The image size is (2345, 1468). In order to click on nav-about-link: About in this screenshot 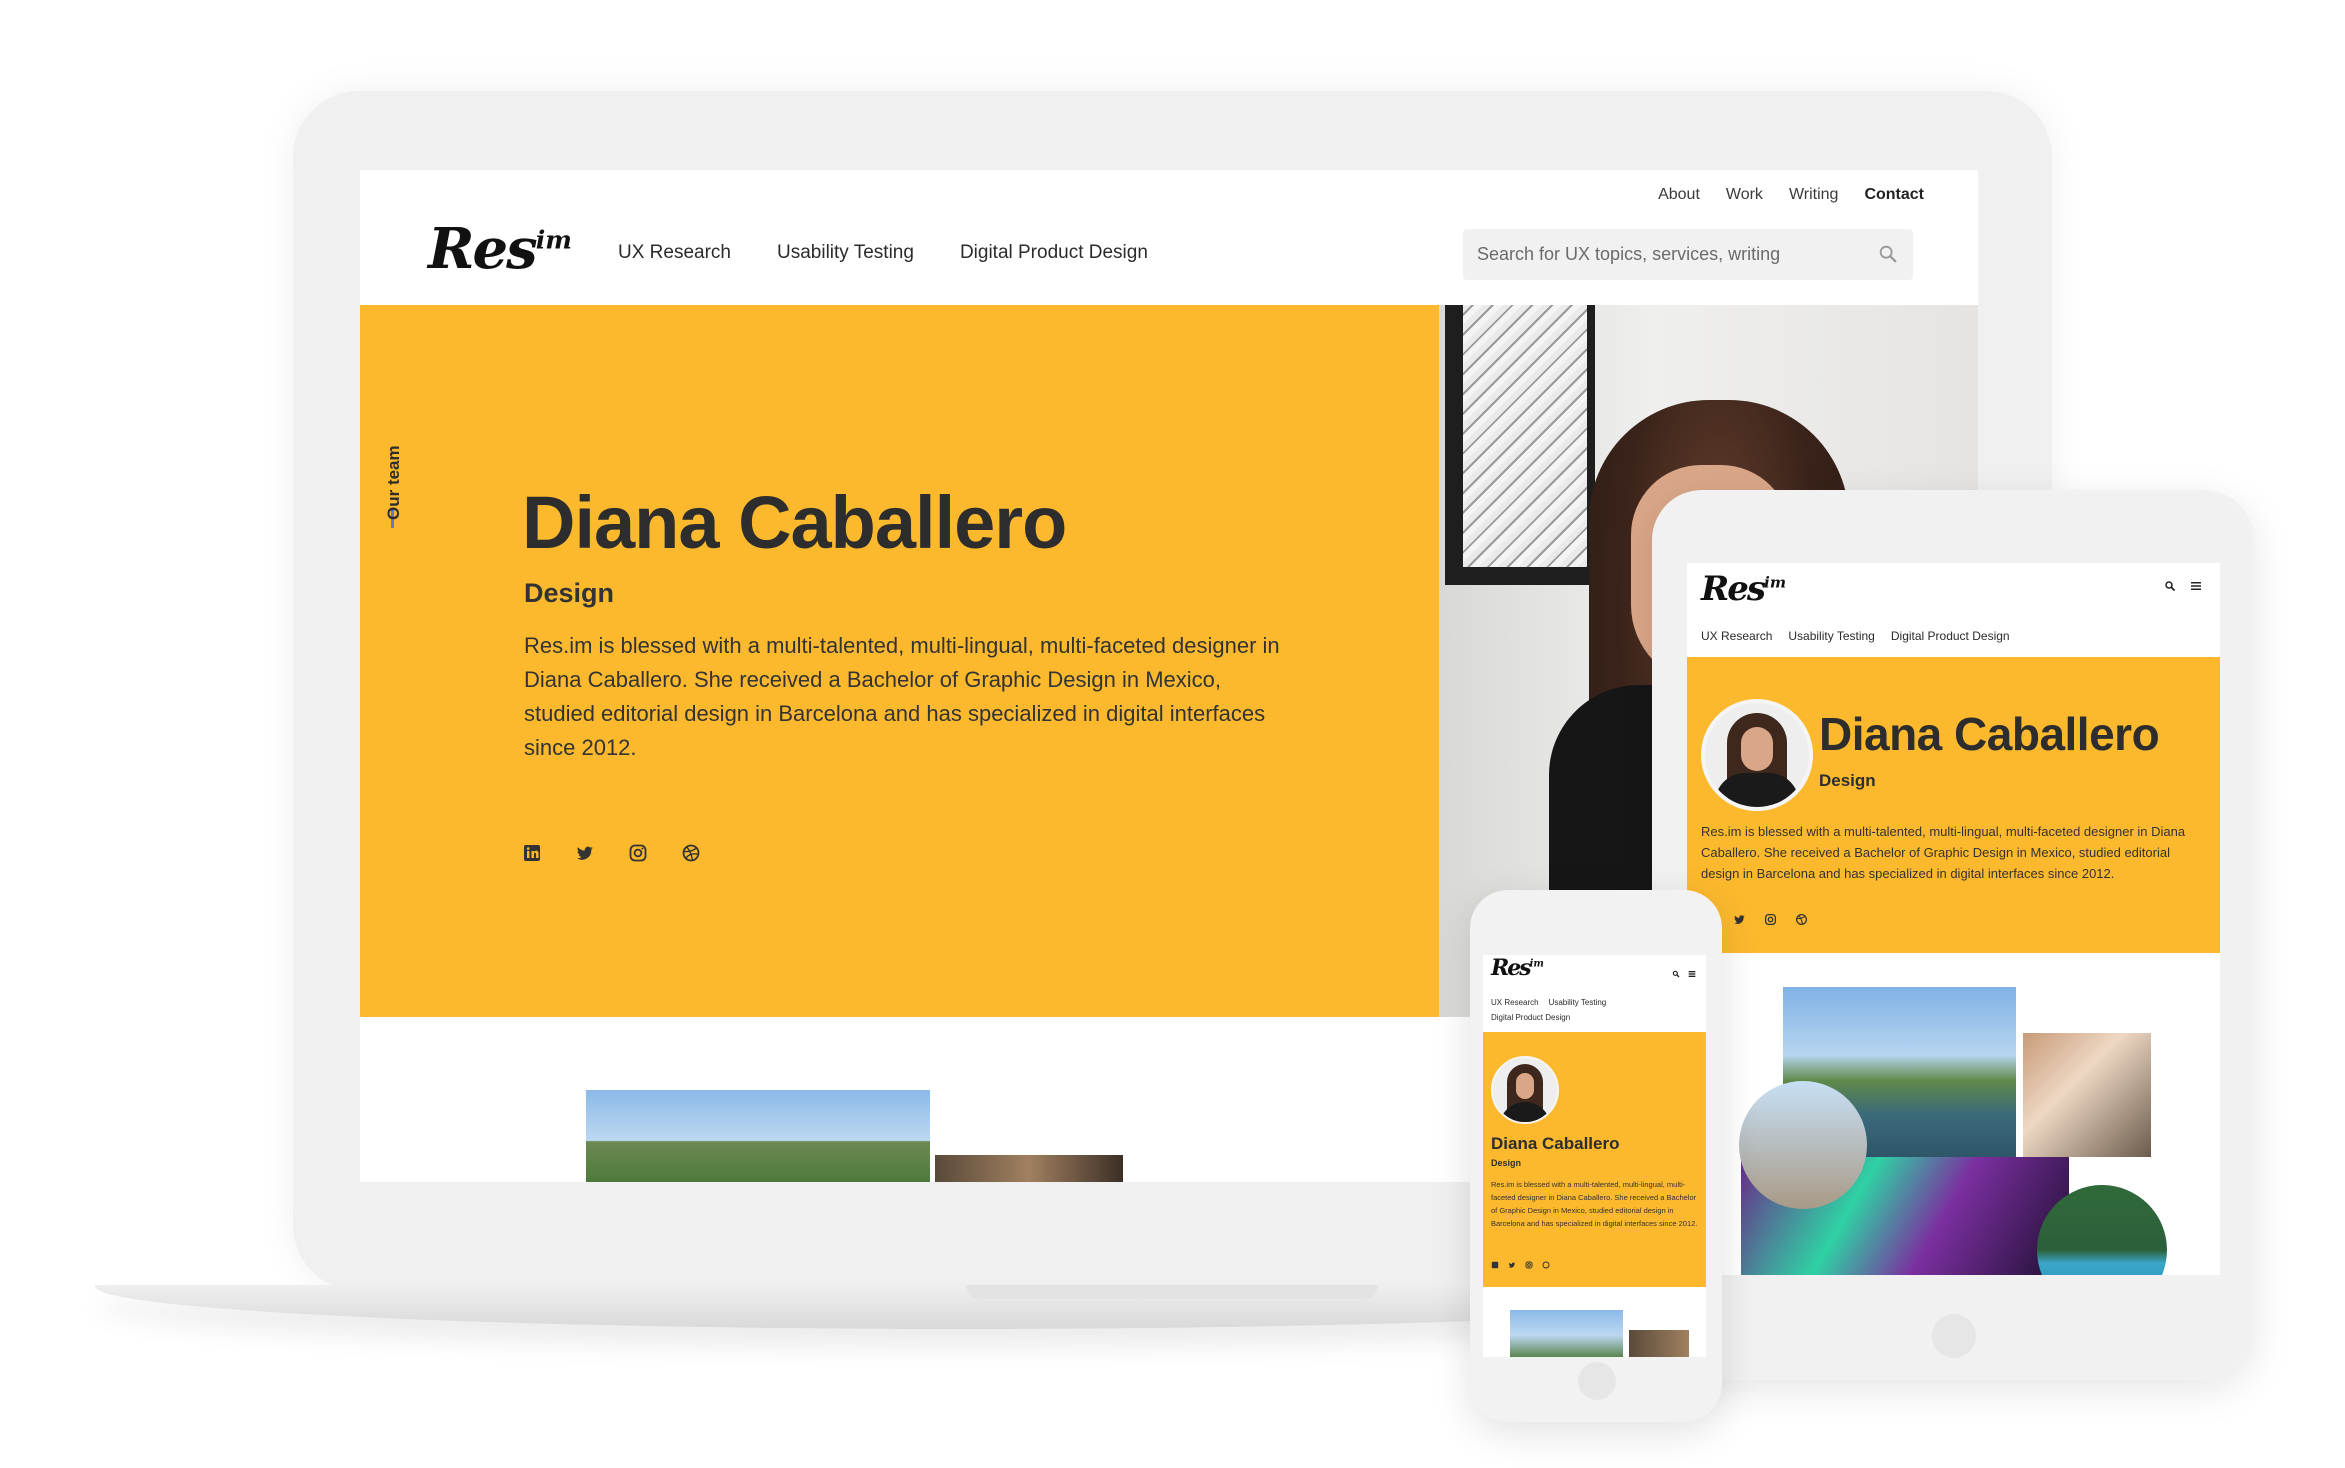, I will do `click(1679, 195)`.